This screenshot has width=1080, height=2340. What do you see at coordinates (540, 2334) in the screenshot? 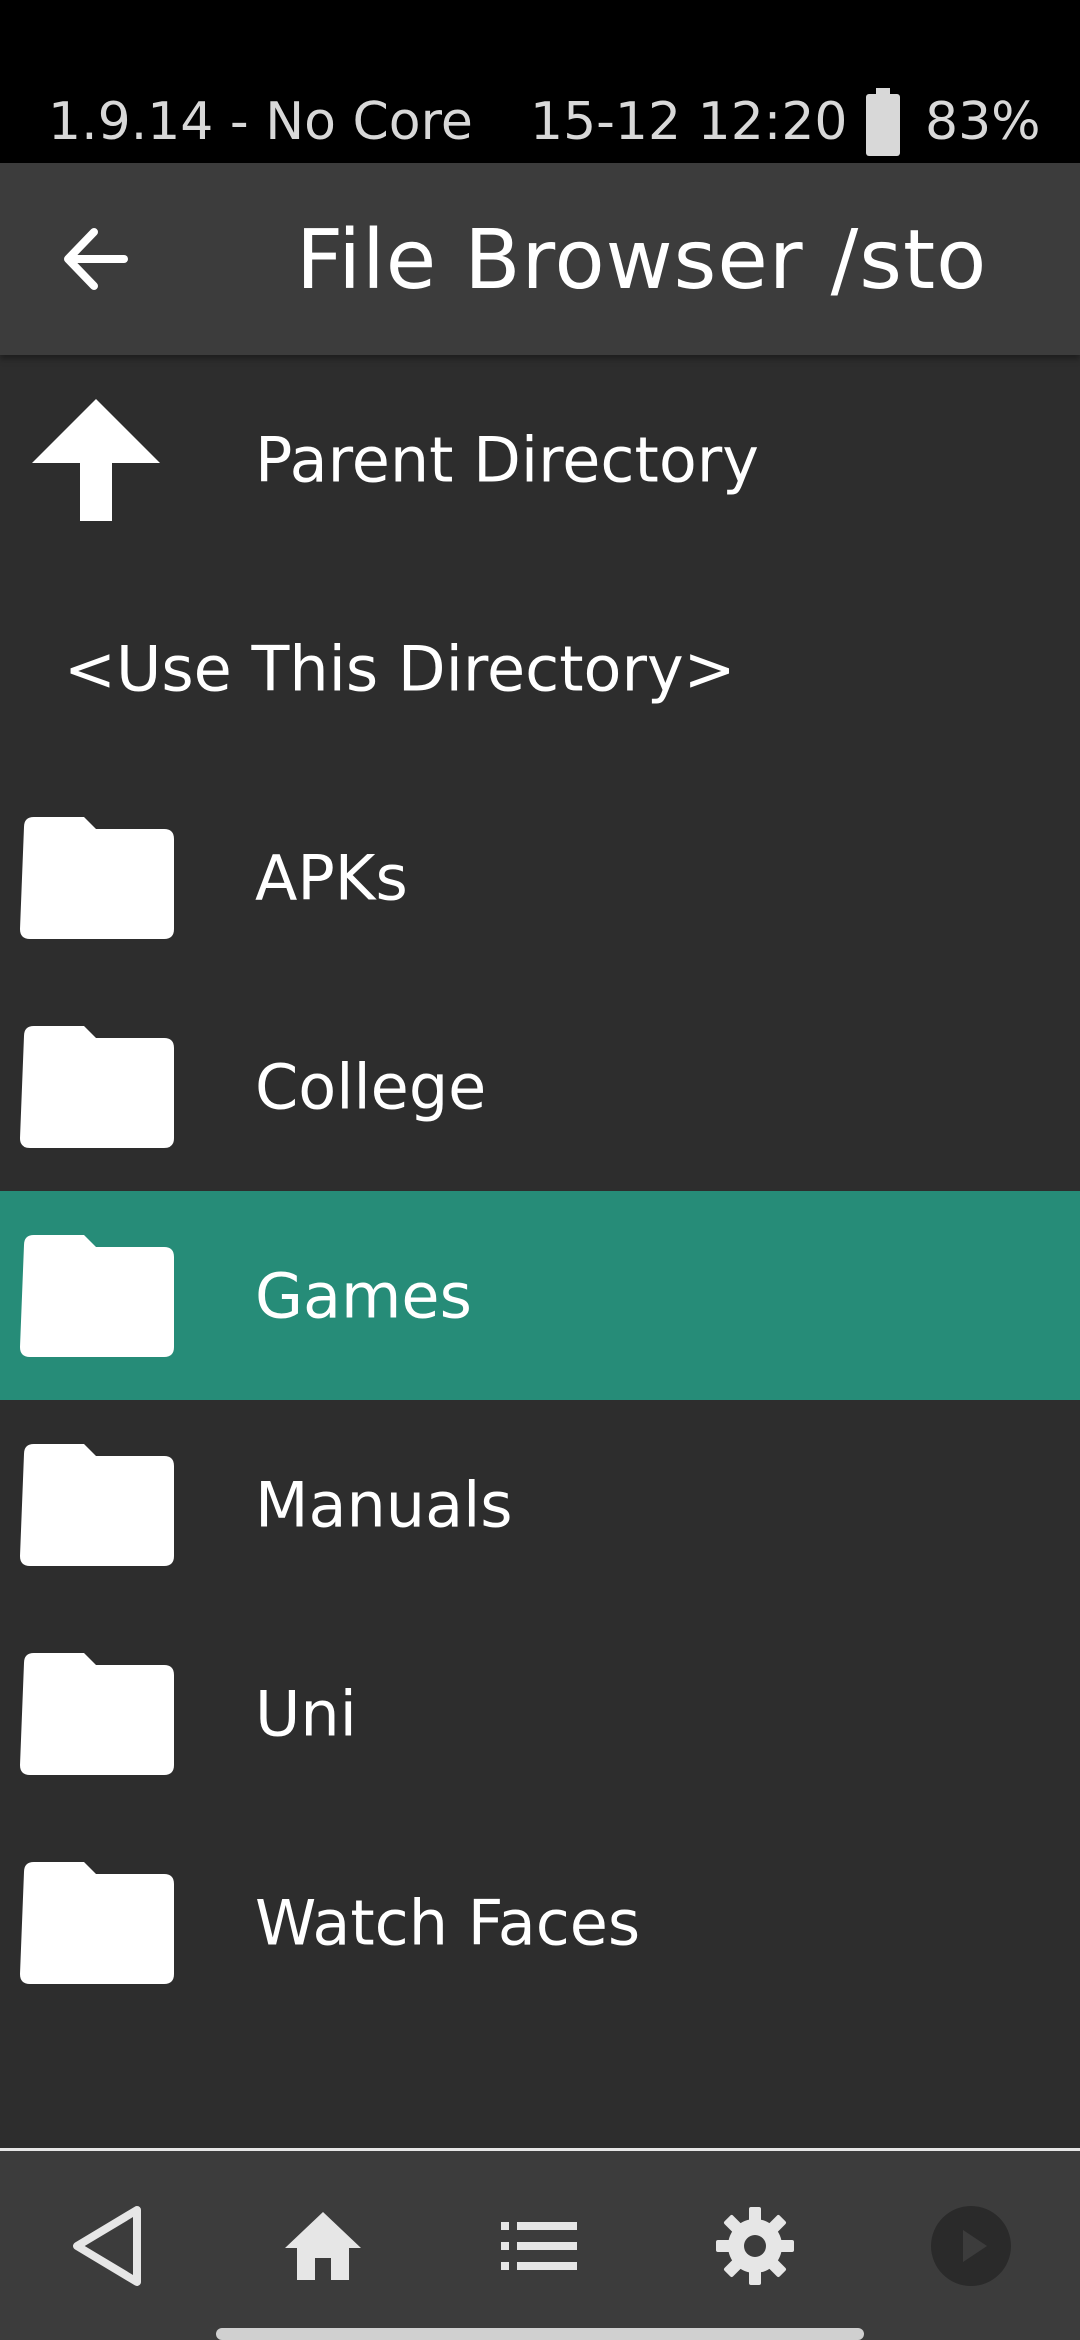
I see `home-indicator` at bounding box center [540, 2334].